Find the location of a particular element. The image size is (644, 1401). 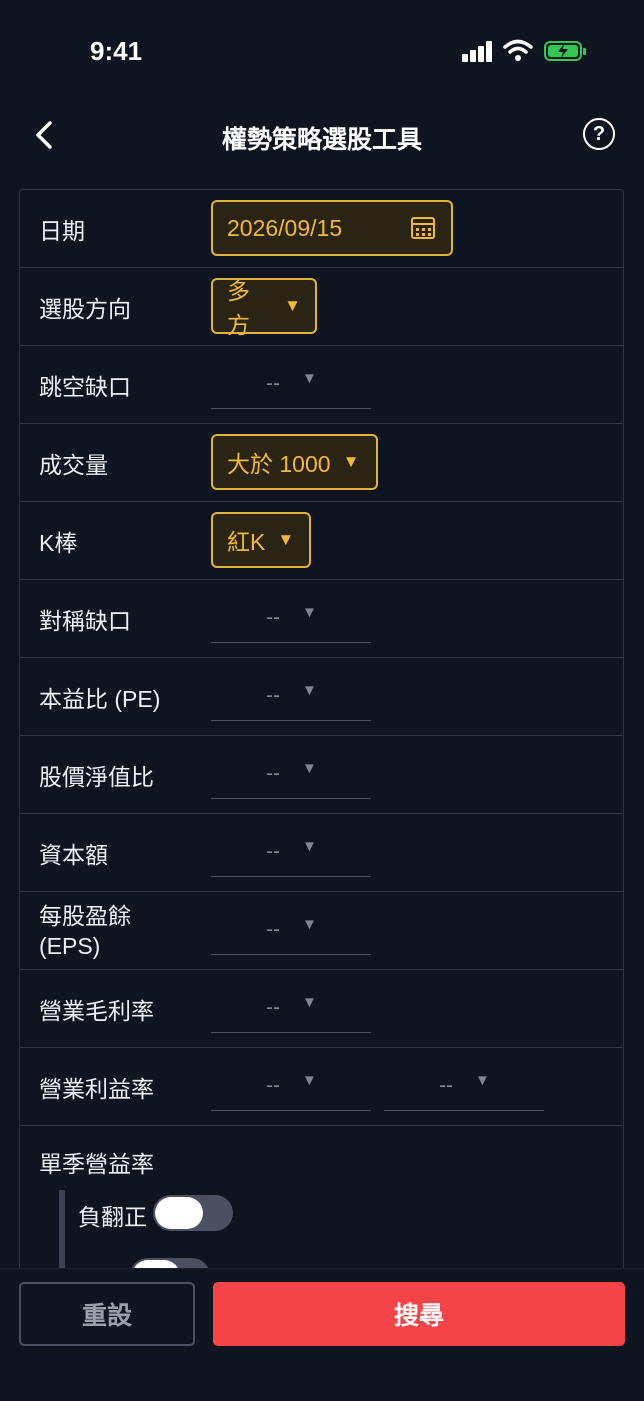

candle-select: 紅K ▼ is located at coordinates (261, 540).